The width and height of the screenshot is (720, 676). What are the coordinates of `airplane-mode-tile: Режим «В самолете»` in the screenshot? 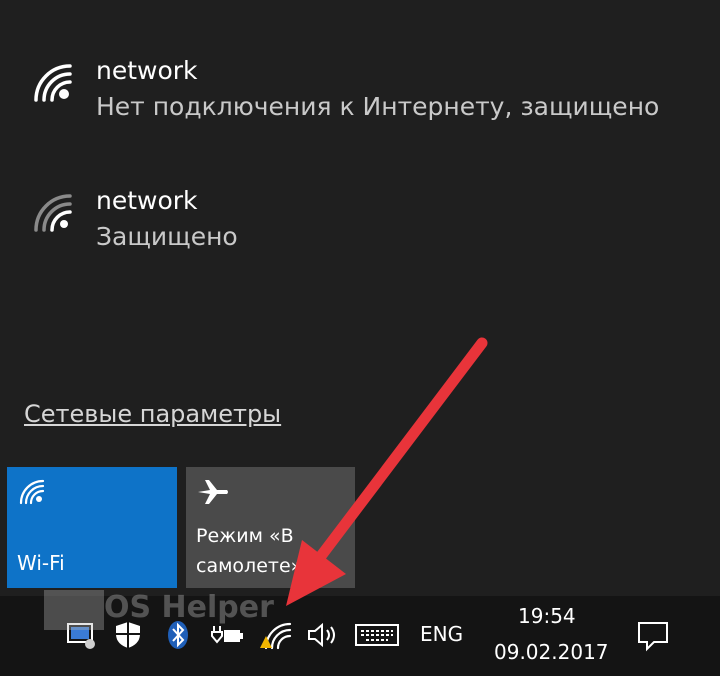 It's located at (270, 527).